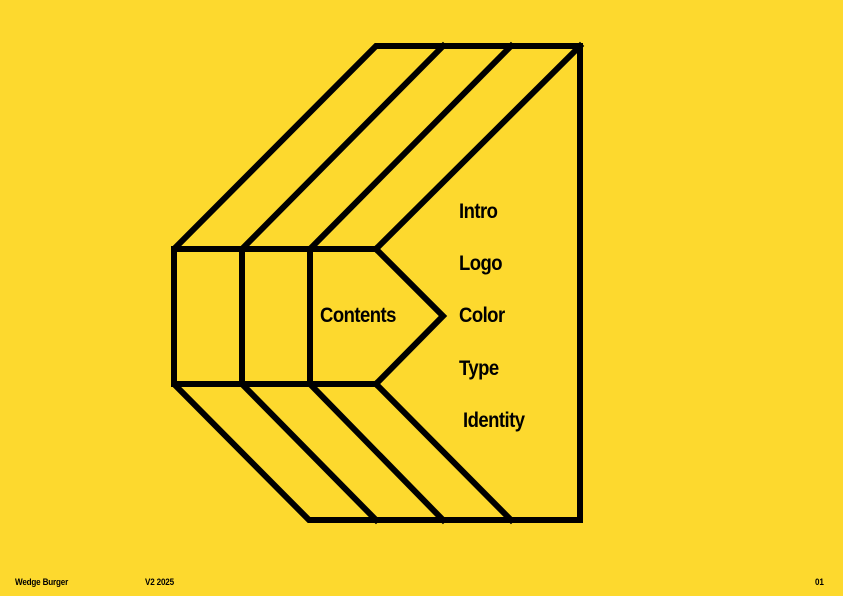 The height and width of the screenshot is (596, 843). What do you see at coordinates (42, 582) in the screenshot?
I see `footer-brand: Wedge Burger` at bounding box center [42, 582].